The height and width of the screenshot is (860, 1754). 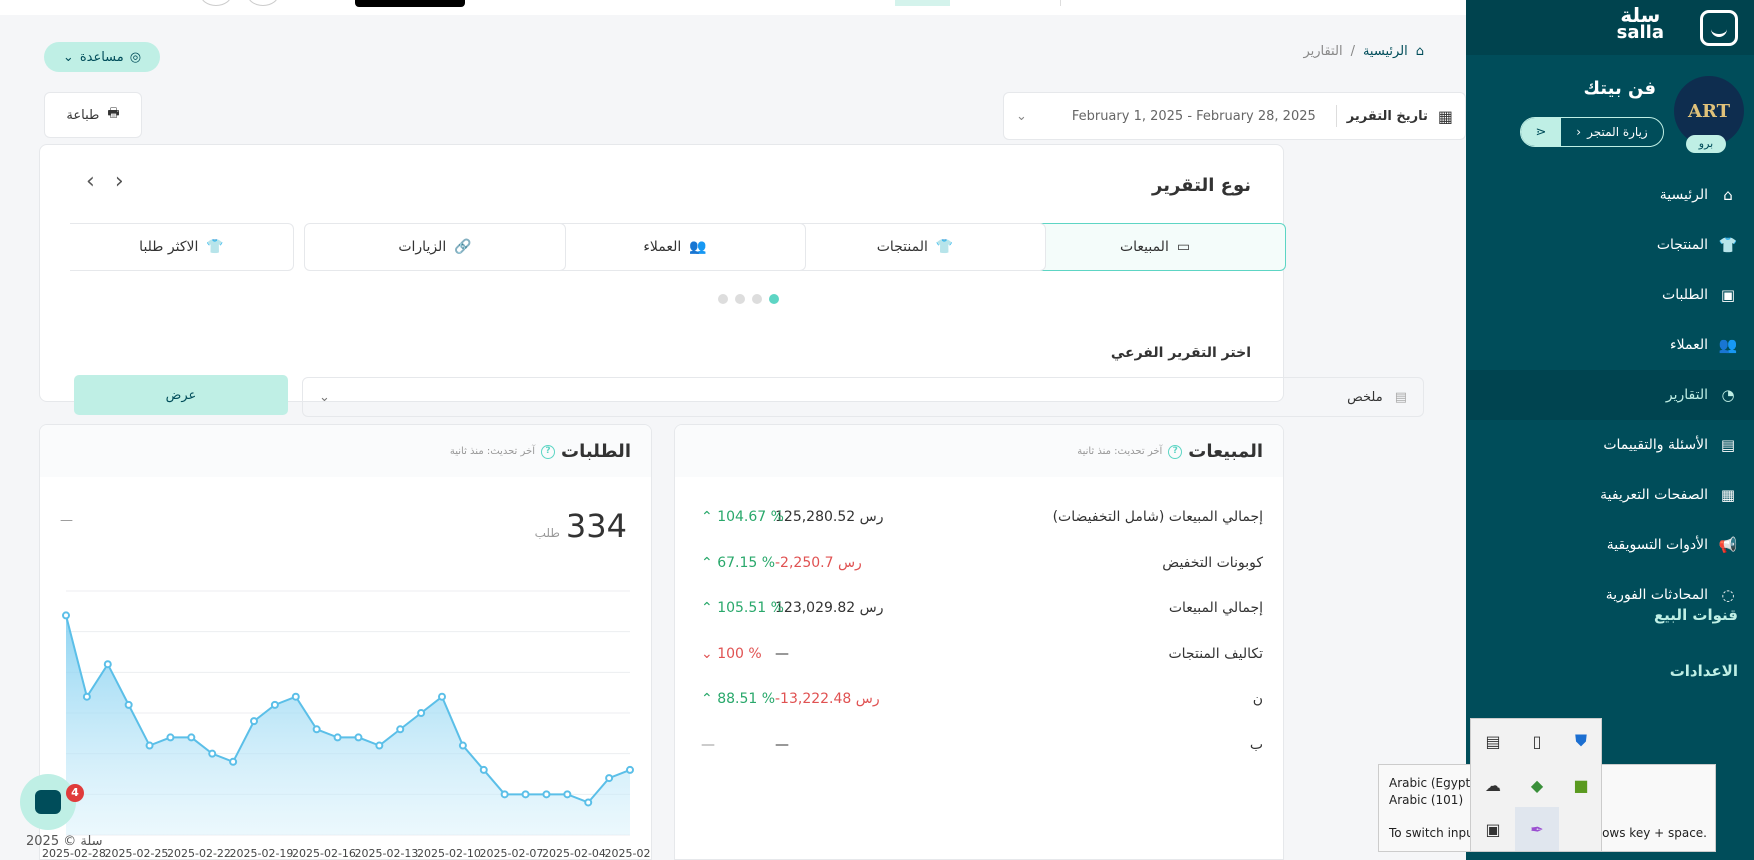 I want to click on home-icon: ⌂, so click(x=1420, y=51).